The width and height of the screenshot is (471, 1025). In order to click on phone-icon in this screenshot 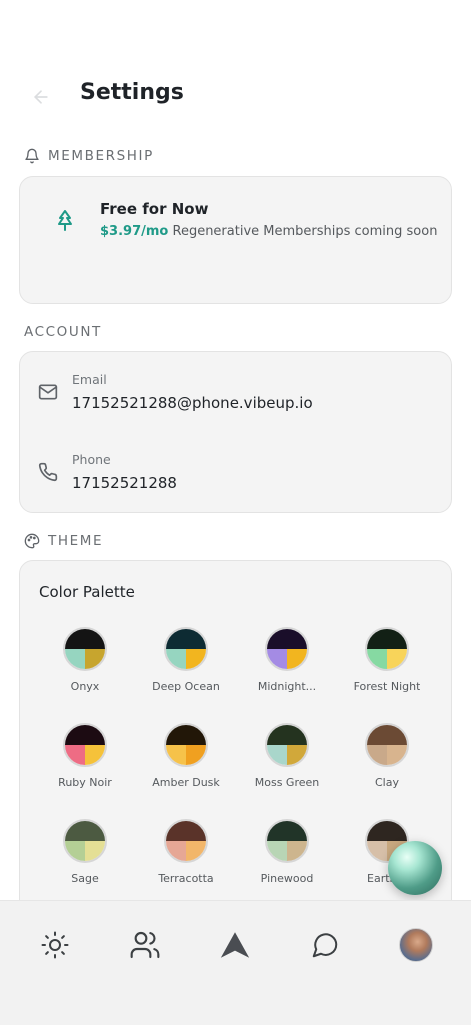, I will do `click(48, 472)`.